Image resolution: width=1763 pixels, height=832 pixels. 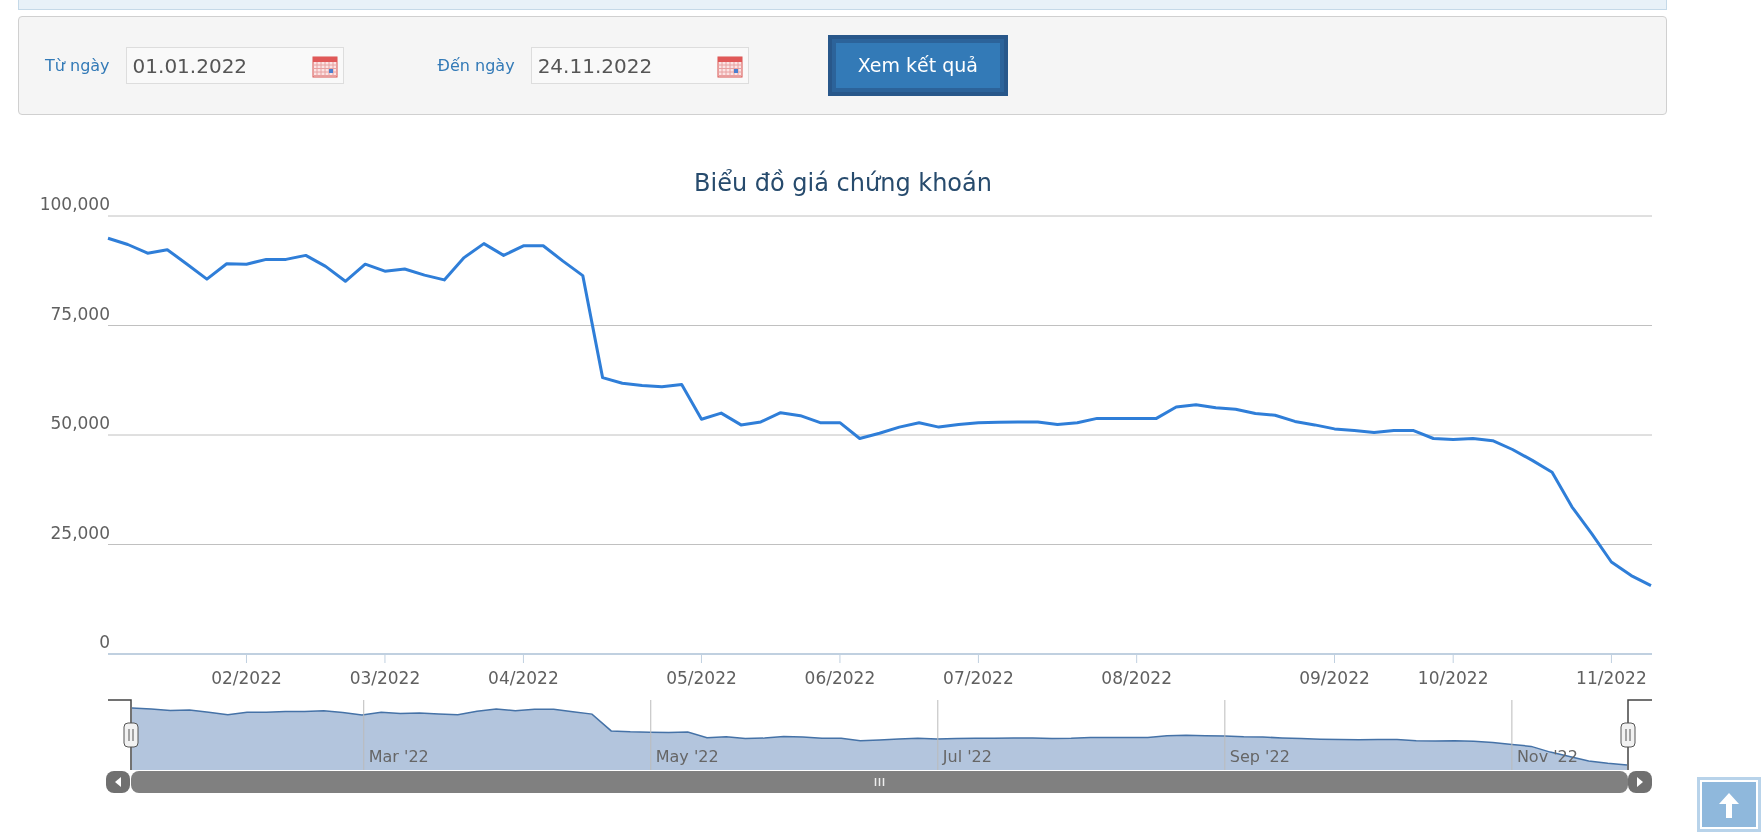 What do you see at coordinates (840, 678) in the screenshot?
I see `x-axis-label: 06/2022` at bounding box center [840, 678].